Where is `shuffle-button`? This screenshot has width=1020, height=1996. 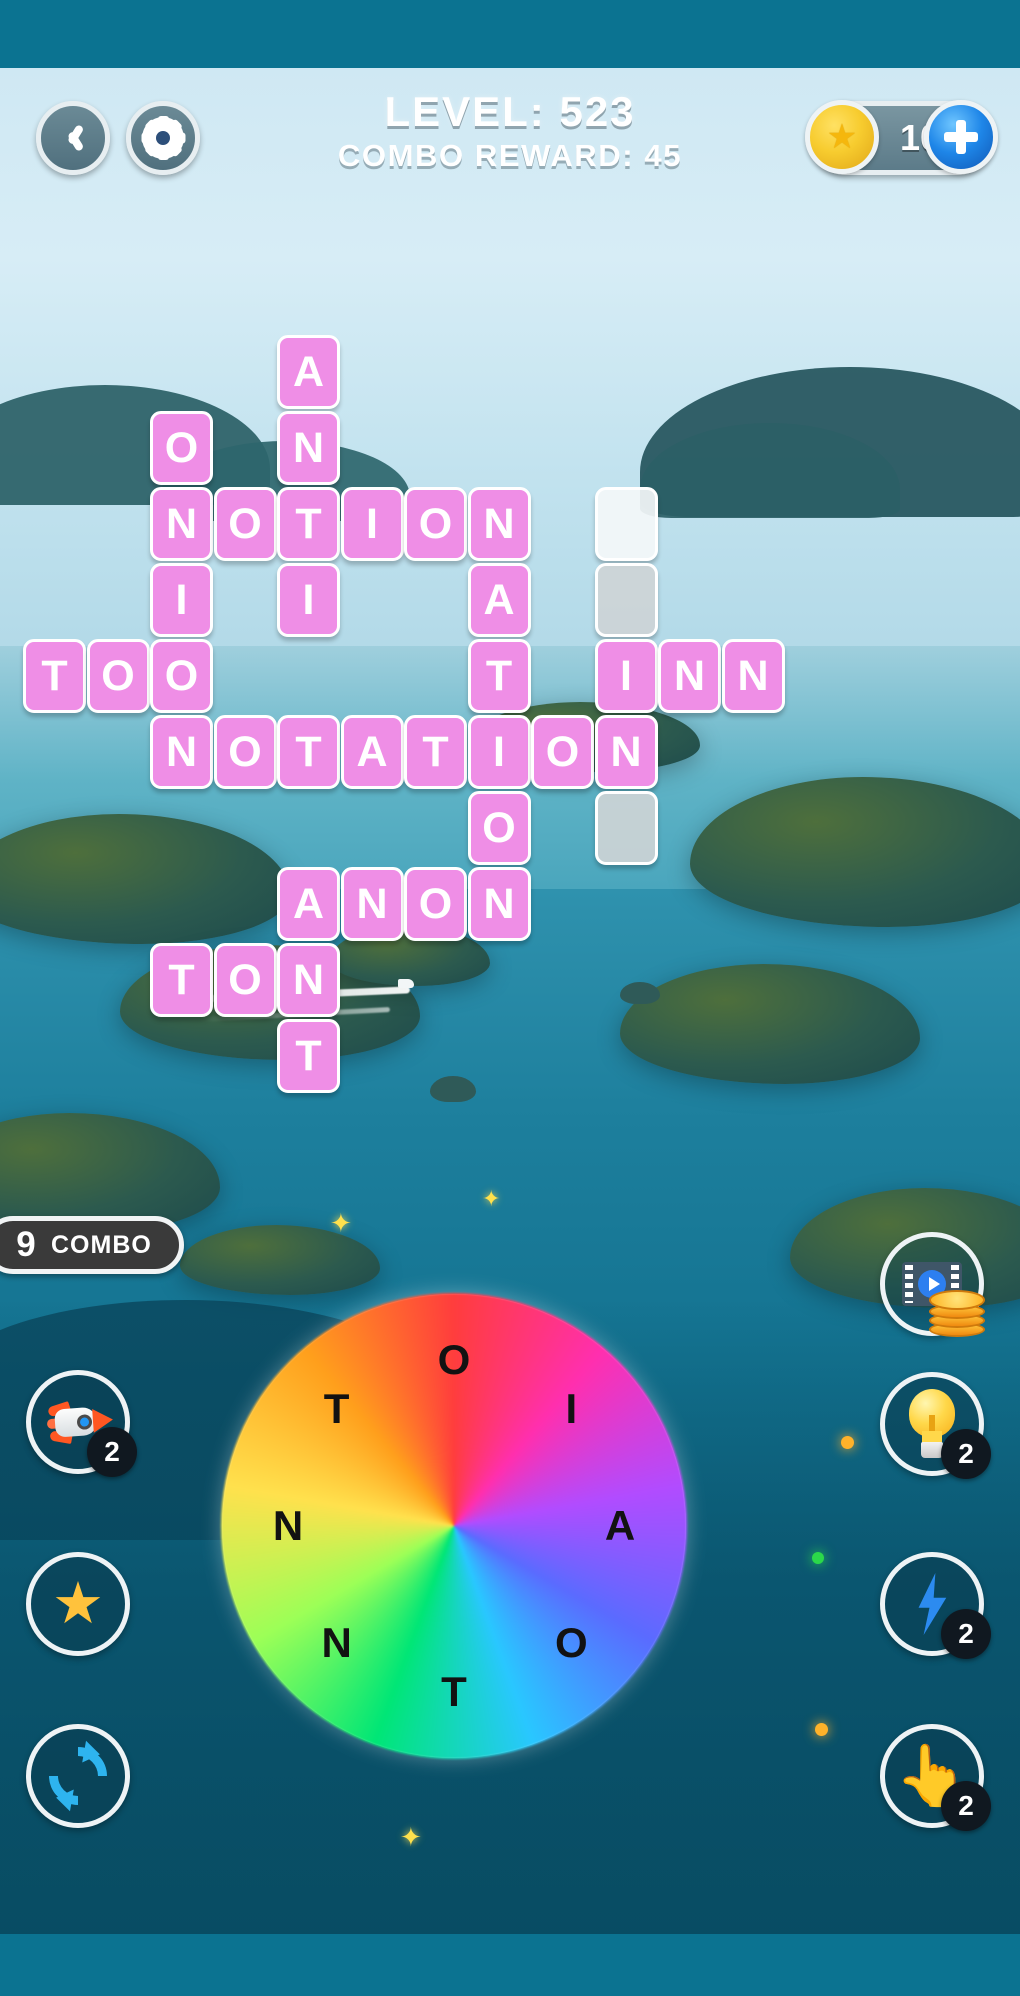 shuffle-button is located at coordinates (78, 1776).